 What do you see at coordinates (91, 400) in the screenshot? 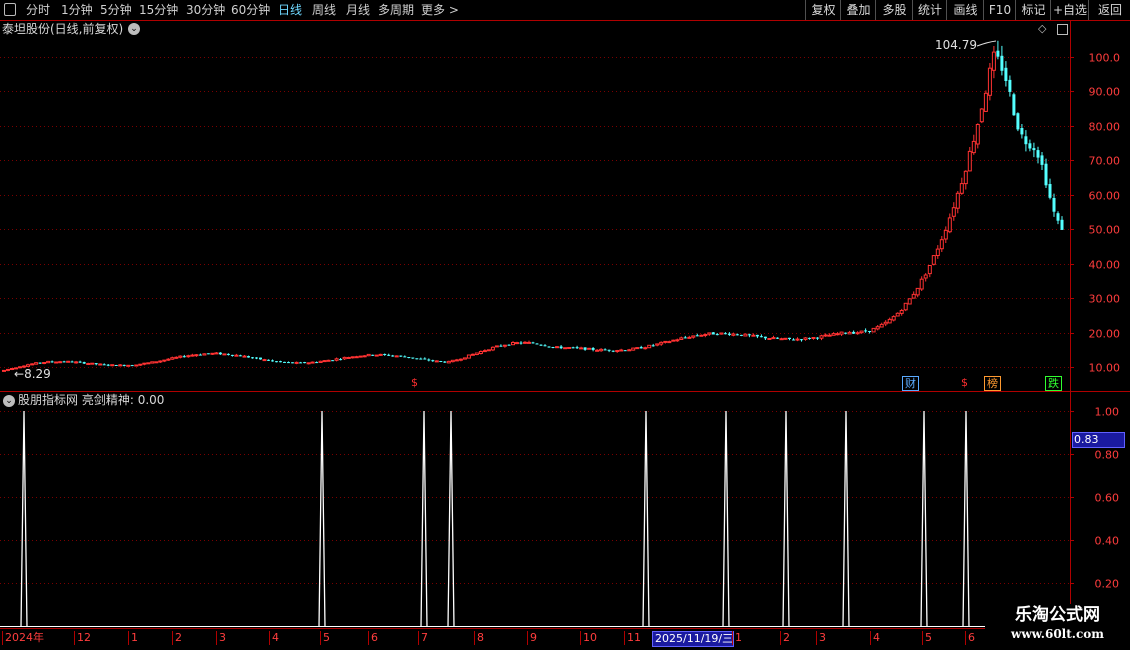
I see `indicator-title: 股朋指标网 亮剑精神: 0.00` at bounding box center [91, 400].